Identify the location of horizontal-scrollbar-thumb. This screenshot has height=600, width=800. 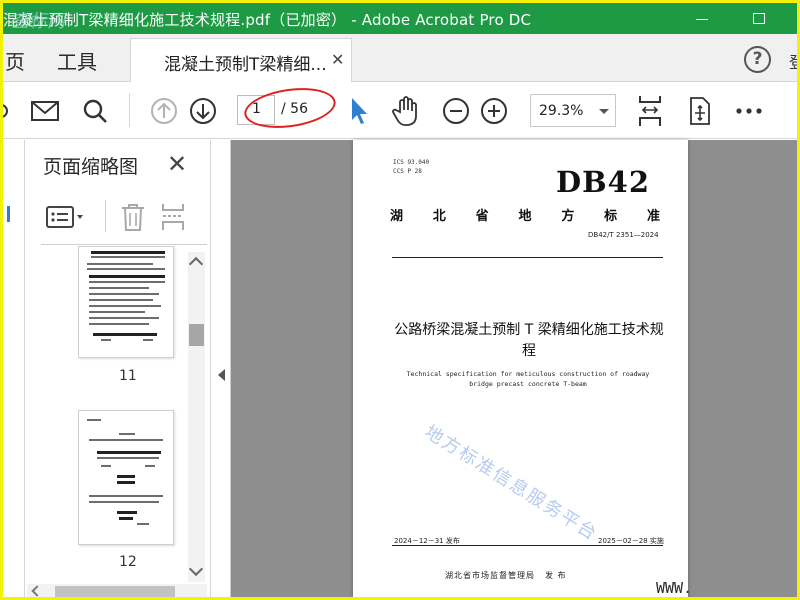
(115, 591).